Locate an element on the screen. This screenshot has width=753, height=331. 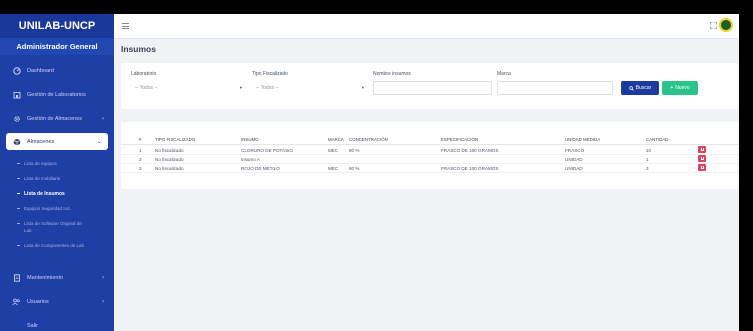
screen-border-right is located at coordinates (746, 165).